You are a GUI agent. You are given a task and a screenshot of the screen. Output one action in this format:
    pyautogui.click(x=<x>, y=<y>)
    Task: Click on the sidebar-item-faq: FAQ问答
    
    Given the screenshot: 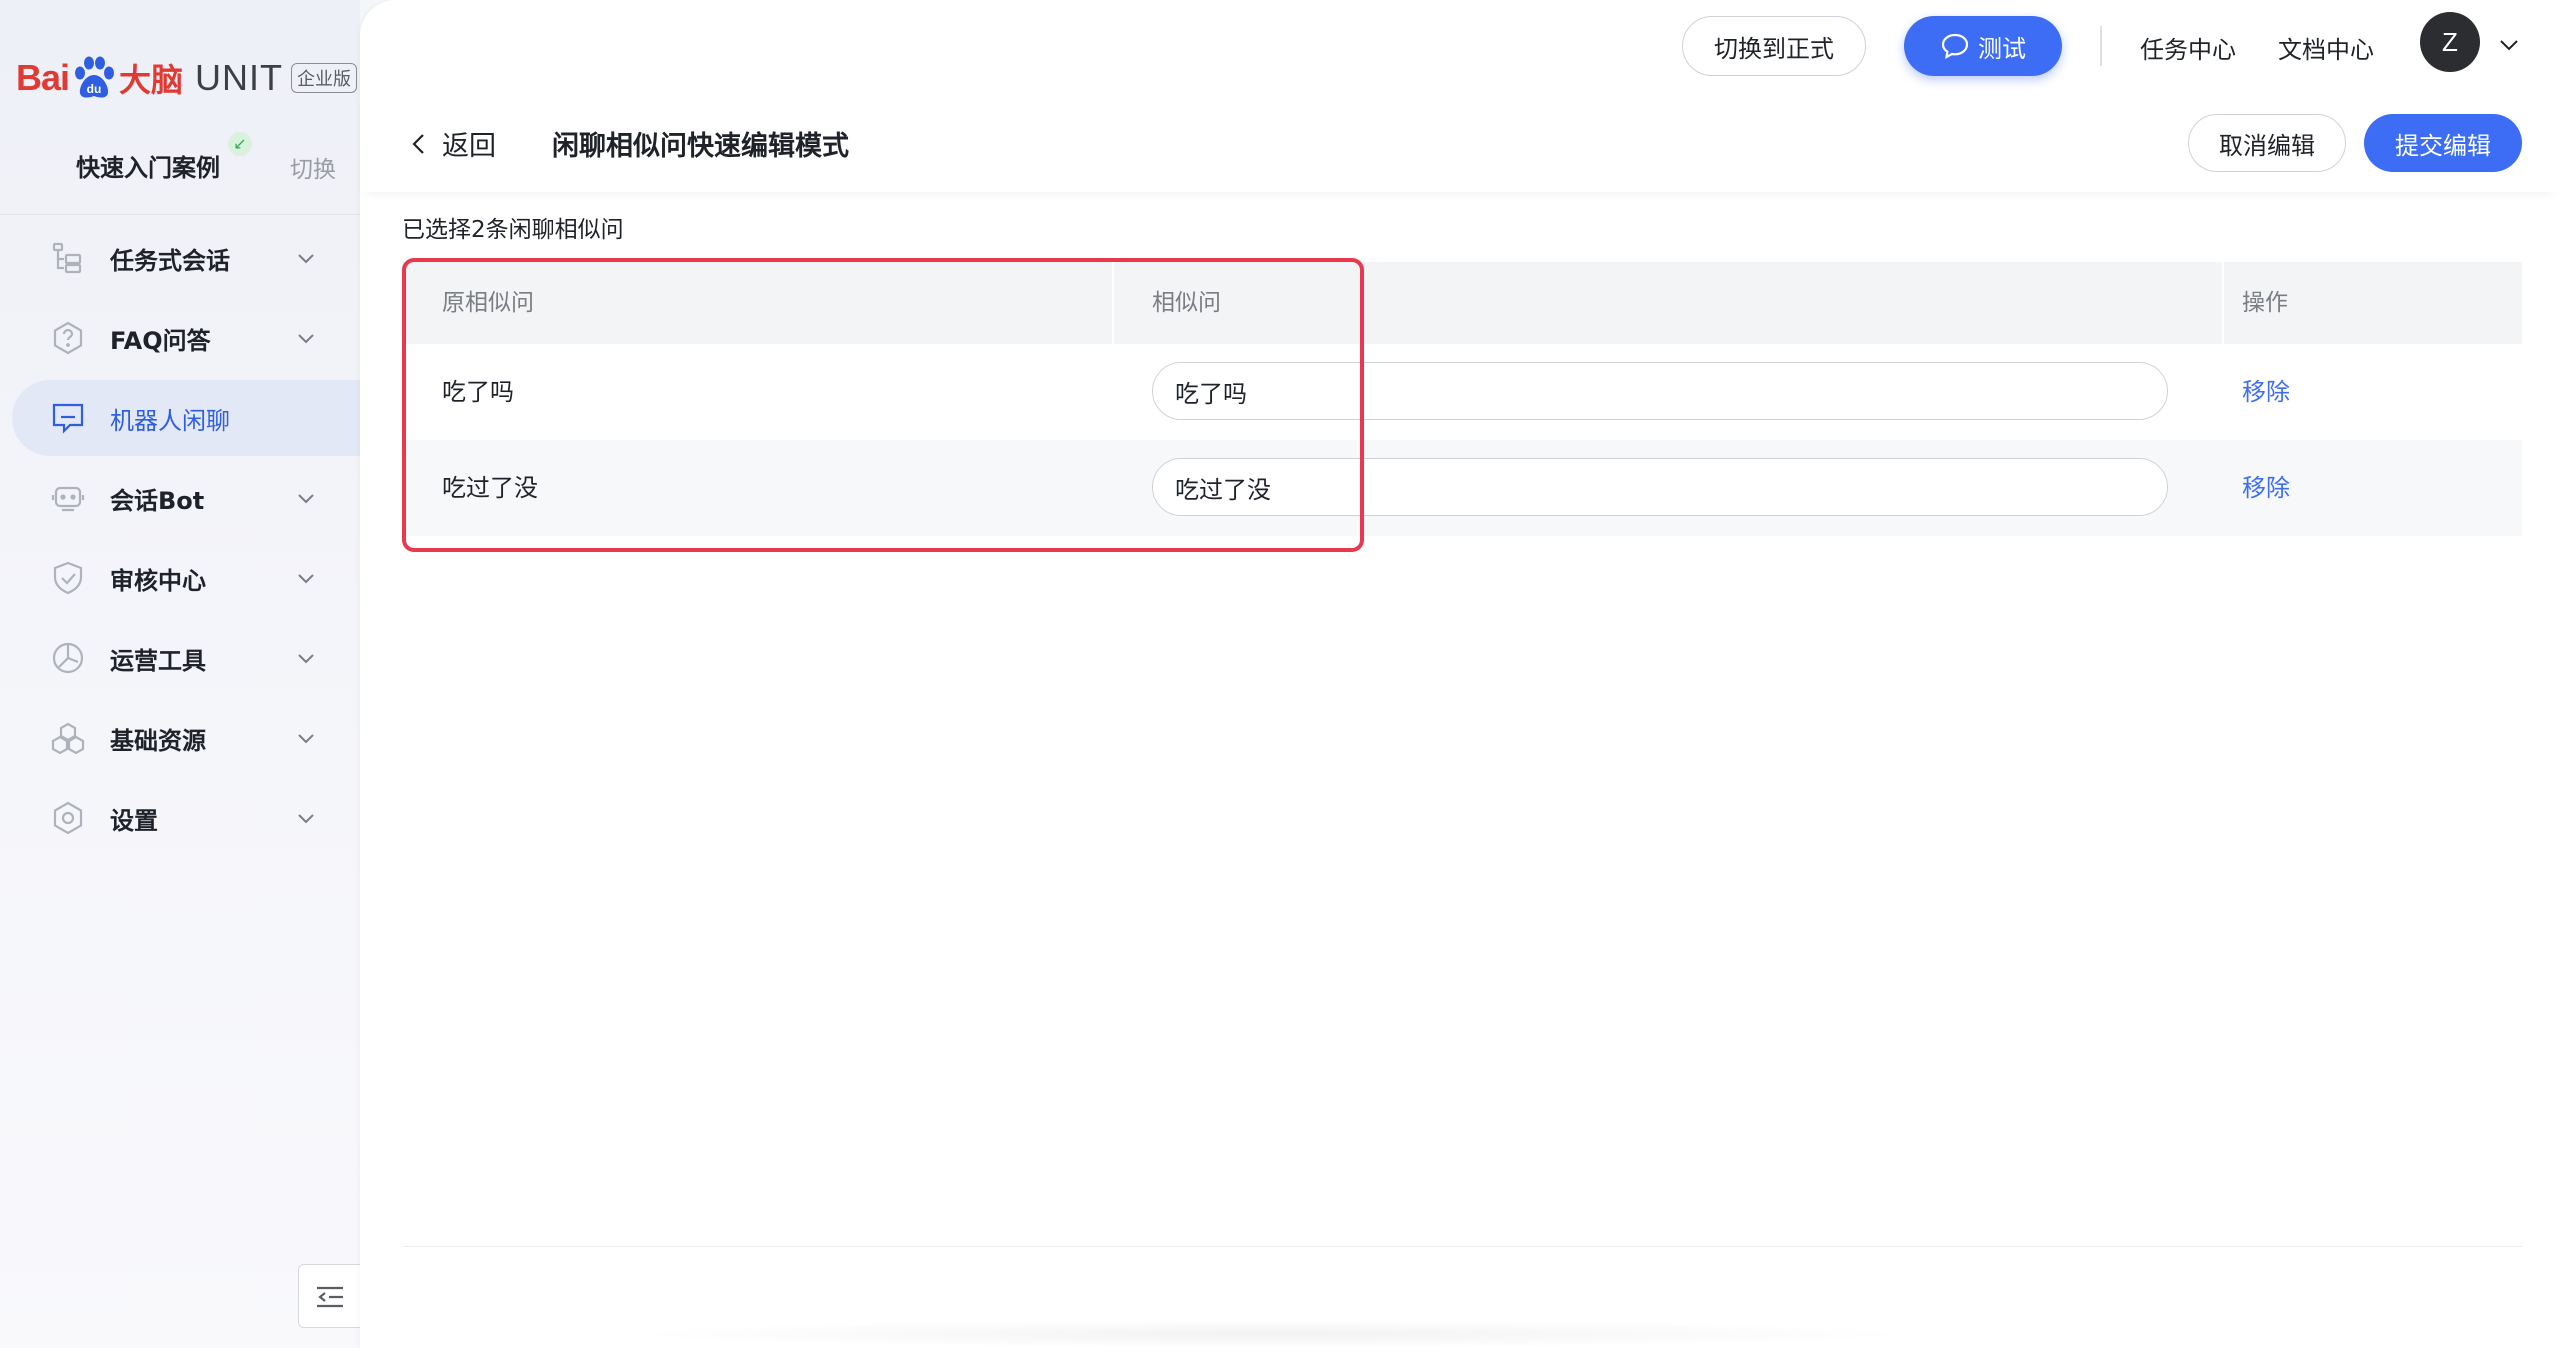 What is the action you would take?
    pyautogui.click(x=180, y=338)
    